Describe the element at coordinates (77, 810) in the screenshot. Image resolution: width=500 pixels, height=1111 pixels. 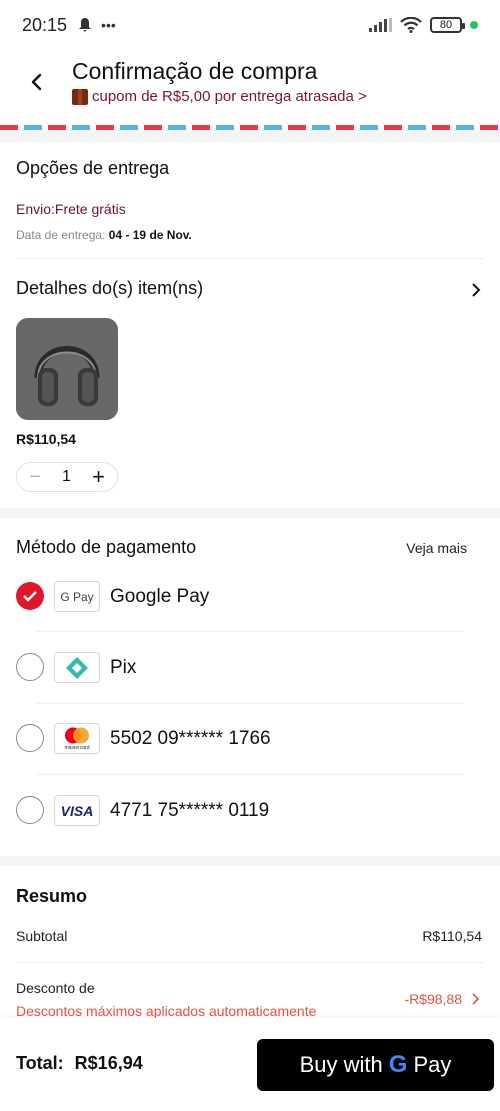
I see `visa-logo-icon: VISA` at that location.